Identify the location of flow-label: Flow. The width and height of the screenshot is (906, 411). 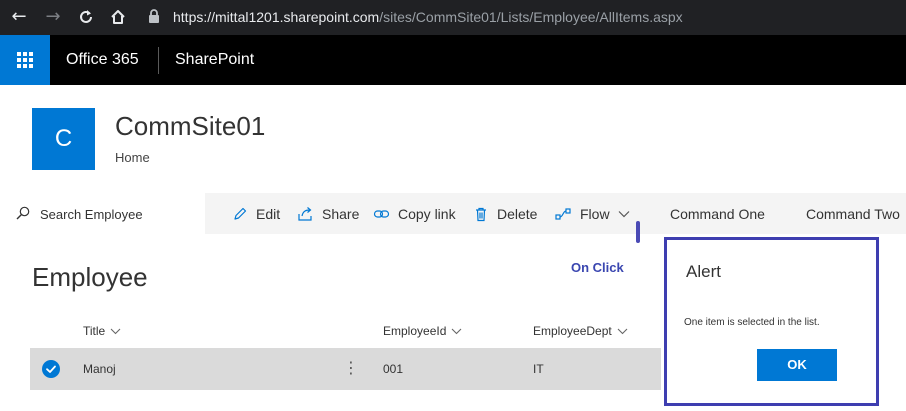
(595, 213).